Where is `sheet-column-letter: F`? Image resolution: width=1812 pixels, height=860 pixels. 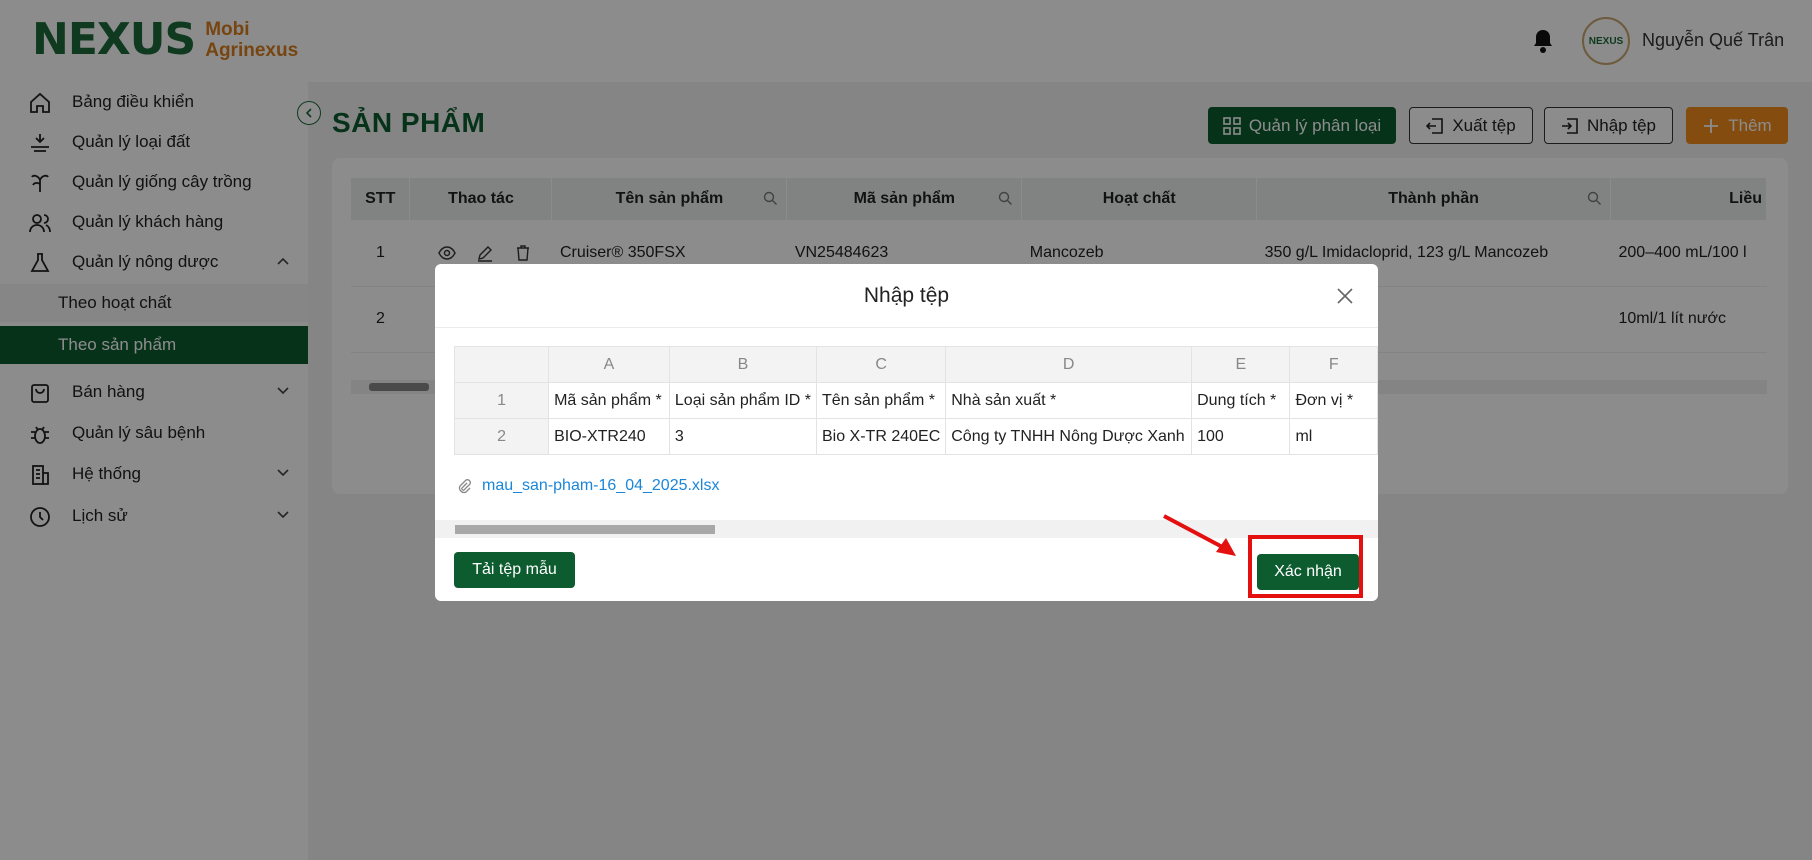 sheet-column-letter: F is located at coordinates (1333, 364).